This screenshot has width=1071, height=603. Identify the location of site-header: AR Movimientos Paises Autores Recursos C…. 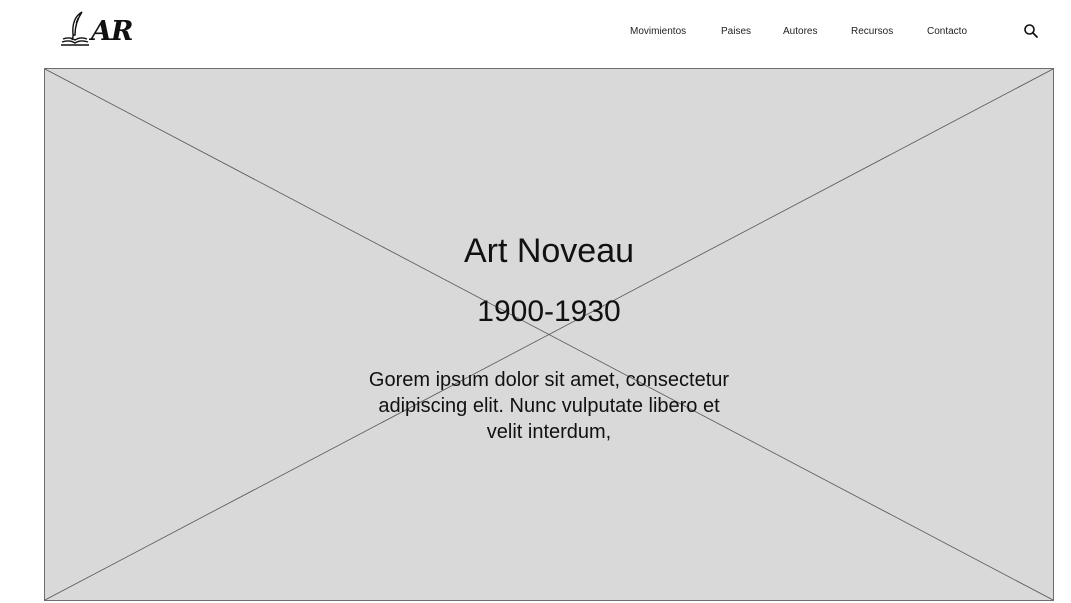
(535, 34).